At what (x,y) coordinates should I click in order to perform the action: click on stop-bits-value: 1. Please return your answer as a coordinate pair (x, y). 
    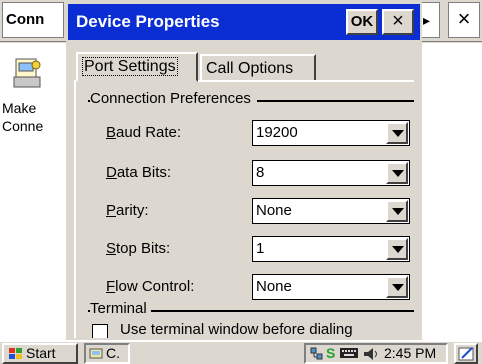
    Looking at the image, I should click on (260, 248).